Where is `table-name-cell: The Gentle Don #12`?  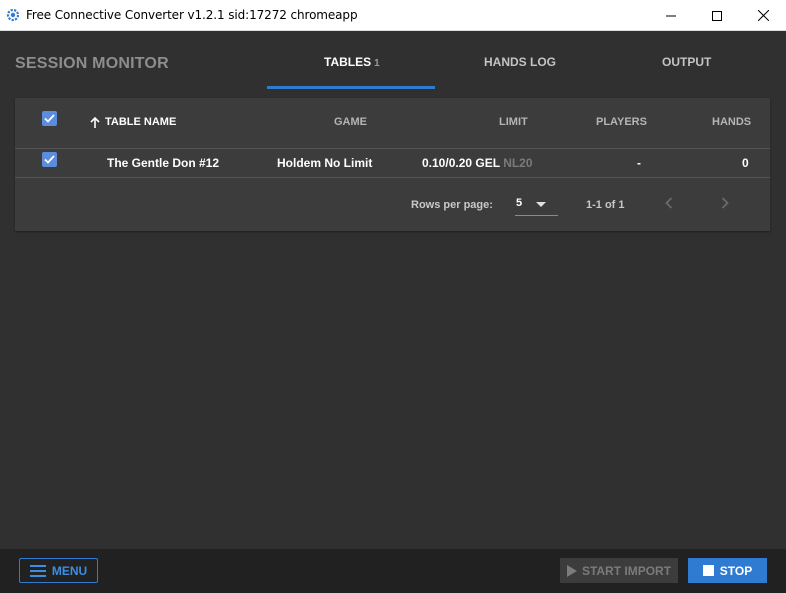
table-name-cell: The Gentle Don #12 is located at coordinates (163, 163).